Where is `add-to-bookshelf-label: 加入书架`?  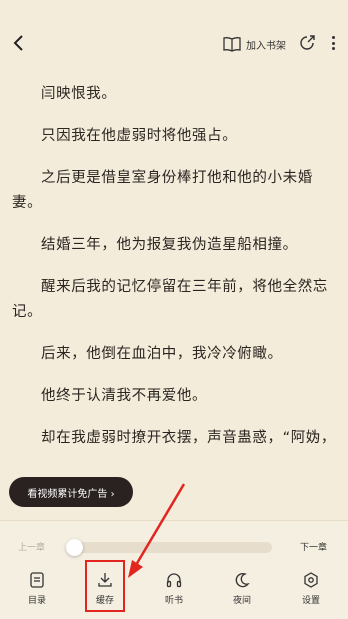 add-to-bookshelf-label: 加入书架 is located at coordinates (266, 46).